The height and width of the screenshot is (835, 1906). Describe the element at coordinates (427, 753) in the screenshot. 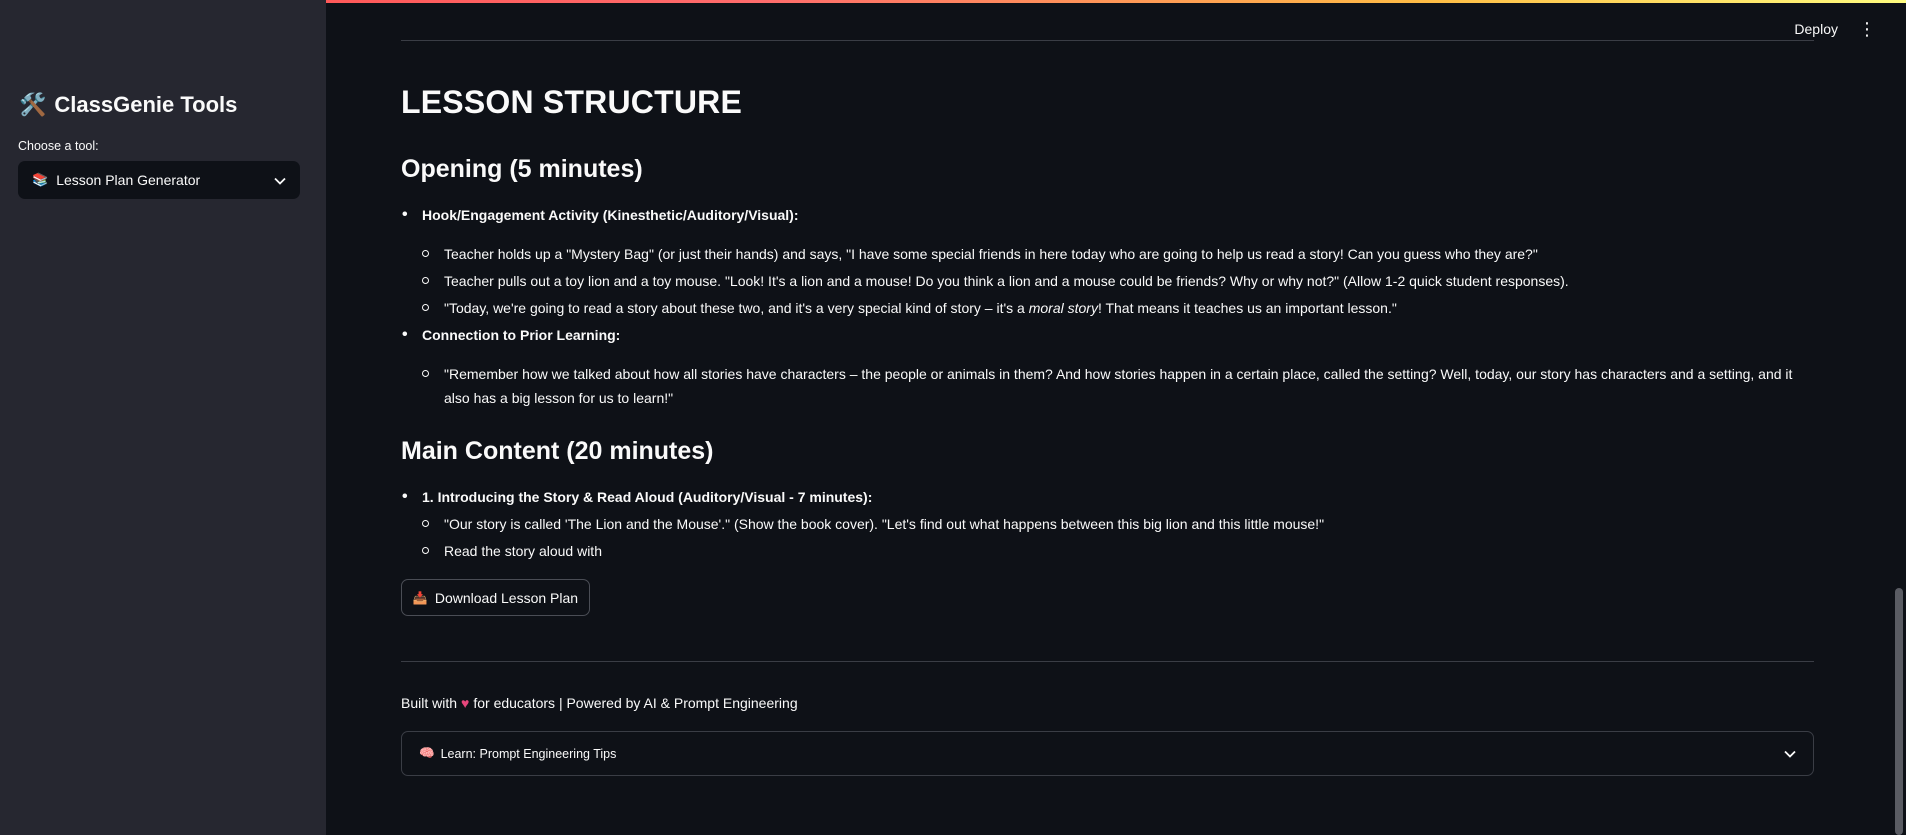

I see `brain-icon: 🧠` at that location.